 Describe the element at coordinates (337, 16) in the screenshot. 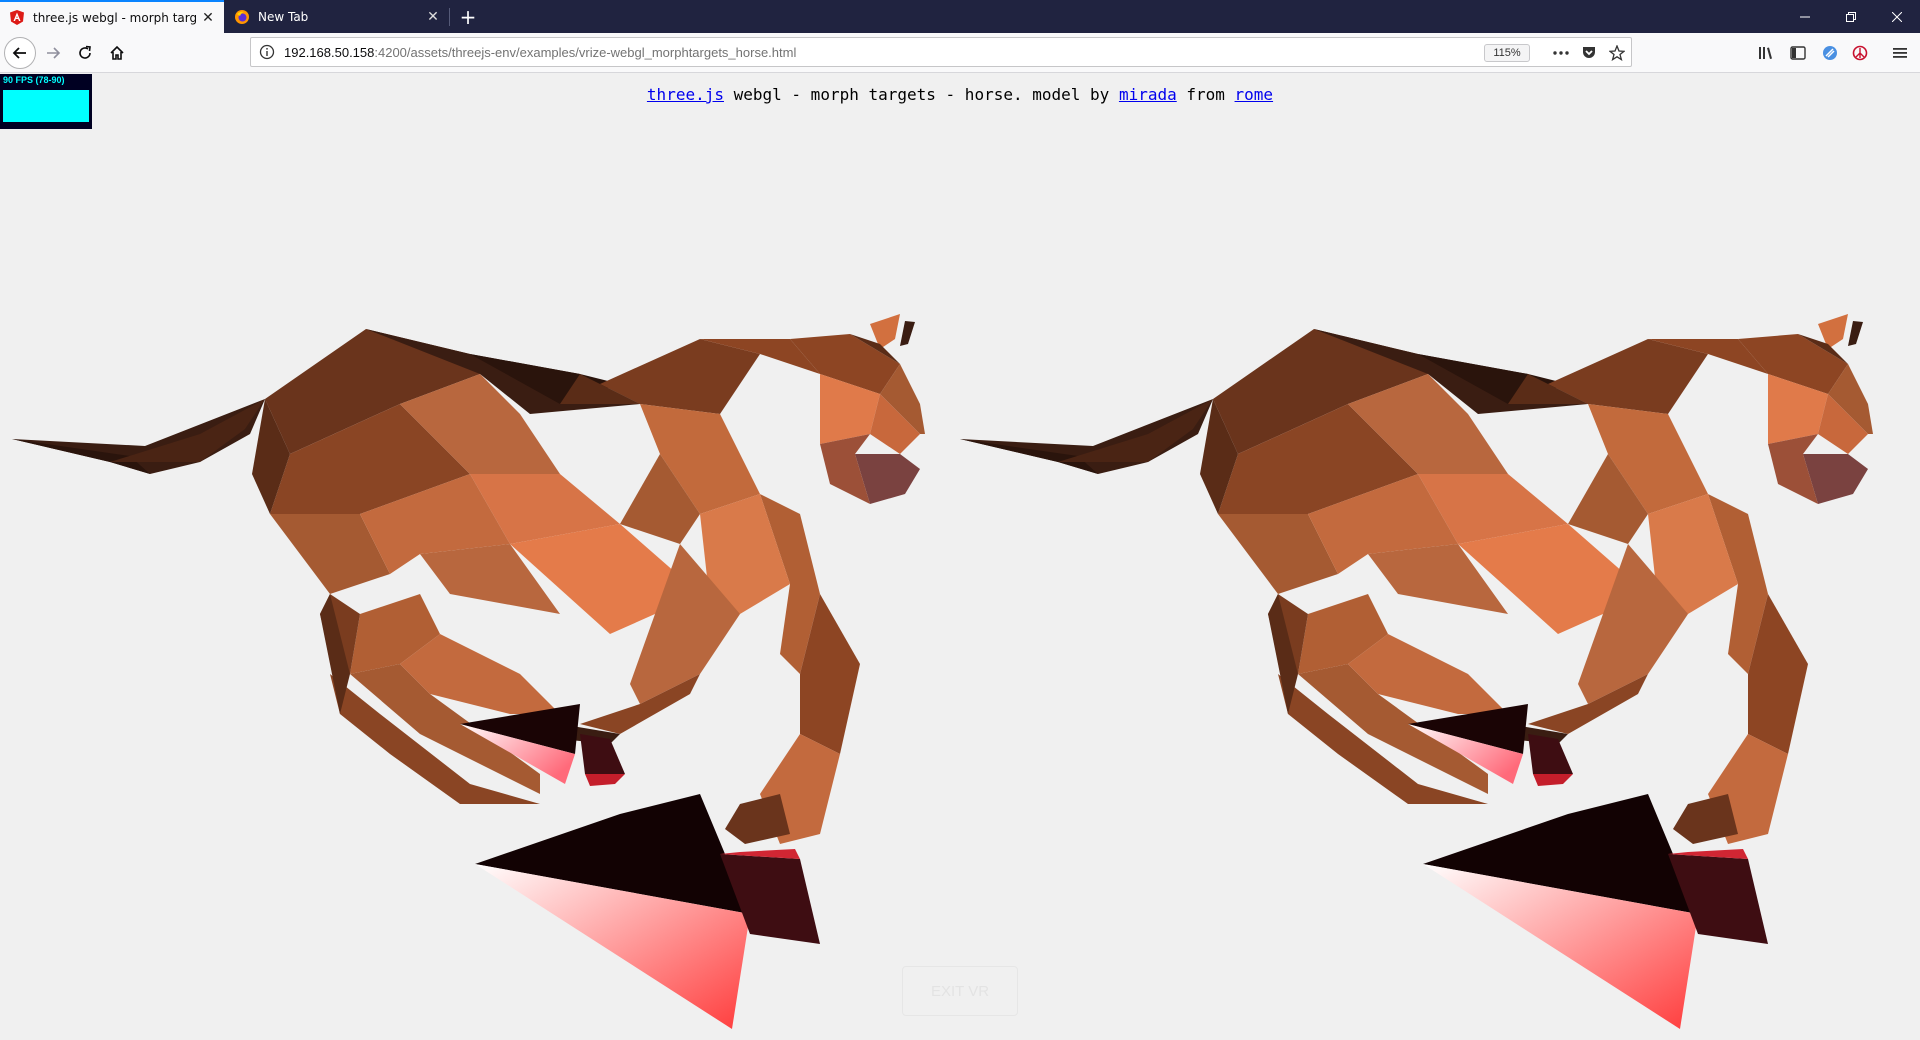

I see `tab-new-tab: New Tab ✕` at that location.